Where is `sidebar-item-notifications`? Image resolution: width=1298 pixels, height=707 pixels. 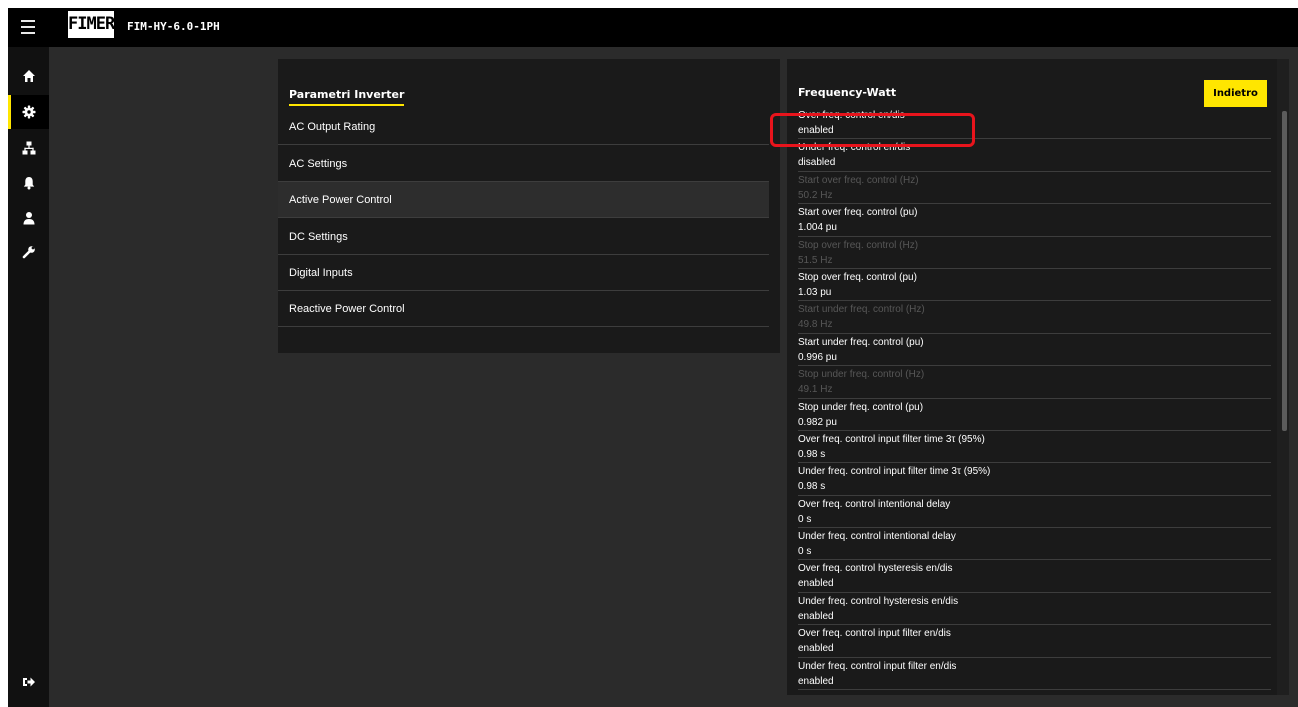 sidebar-item-notifications is located at coordinates (28, 183).